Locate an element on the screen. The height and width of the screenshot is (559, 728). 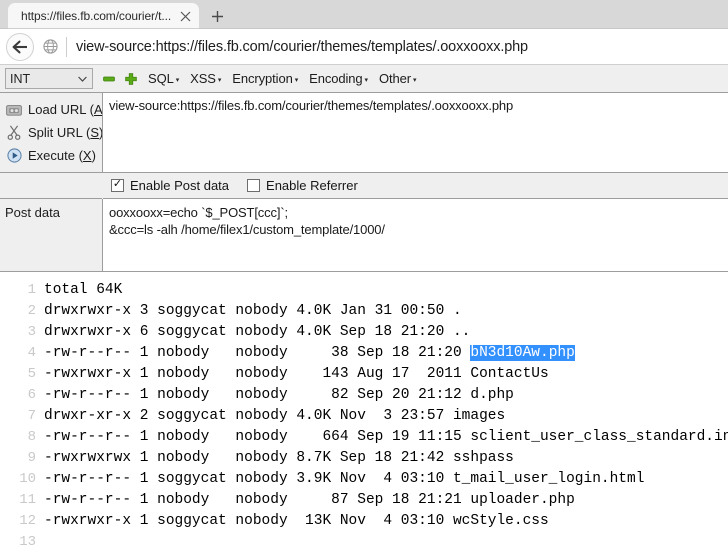
source-line-number: 11 is located at coordinates (27, 500).